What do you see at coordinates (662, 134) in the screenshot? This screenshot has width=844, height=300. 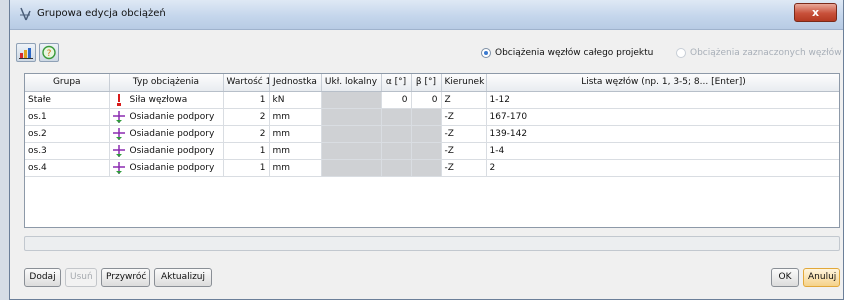 I see `cell-node-list: 139-142` at bounding box center [662, 134].